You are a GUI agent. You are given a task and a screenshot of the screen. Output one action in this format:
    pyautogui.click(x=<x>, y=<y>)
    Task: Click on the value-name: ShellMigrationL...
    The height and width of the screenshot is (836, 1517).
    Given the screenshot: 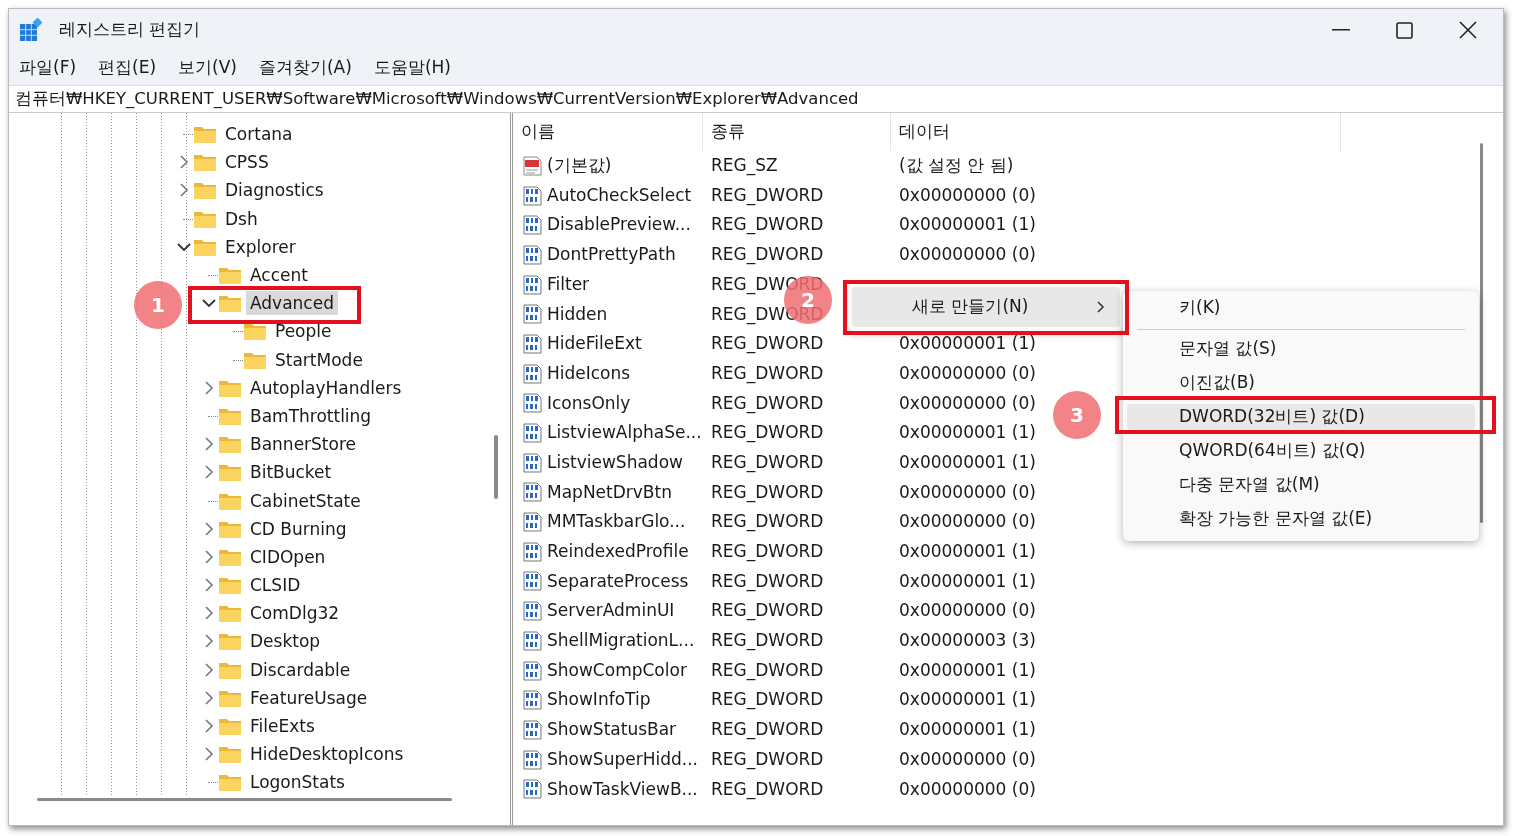 What is the action you would take?
    pyautogui.click(x=621, y=641)
    